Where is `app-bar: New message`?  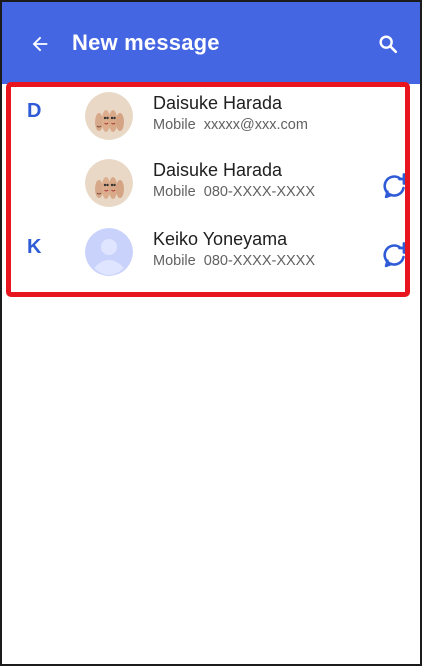 app-bar: New message is located at coordinates (211, 43).